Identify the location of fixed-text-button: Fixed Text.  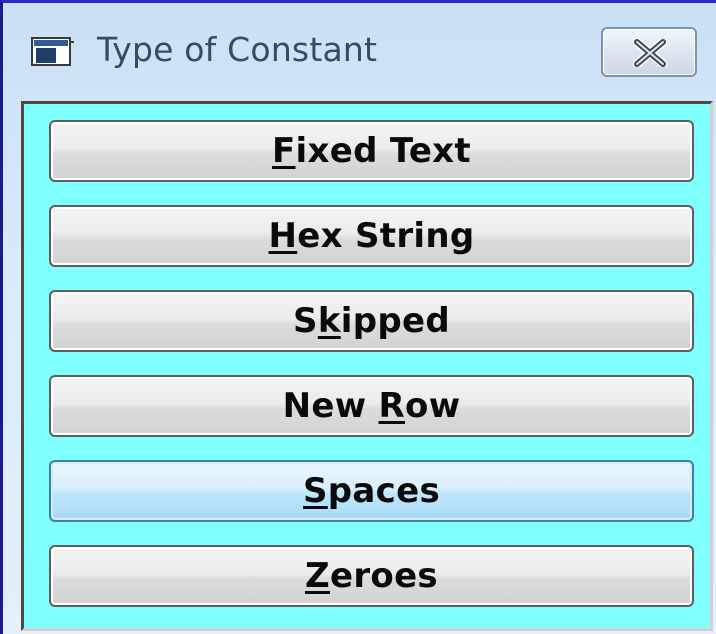
(371, 151).